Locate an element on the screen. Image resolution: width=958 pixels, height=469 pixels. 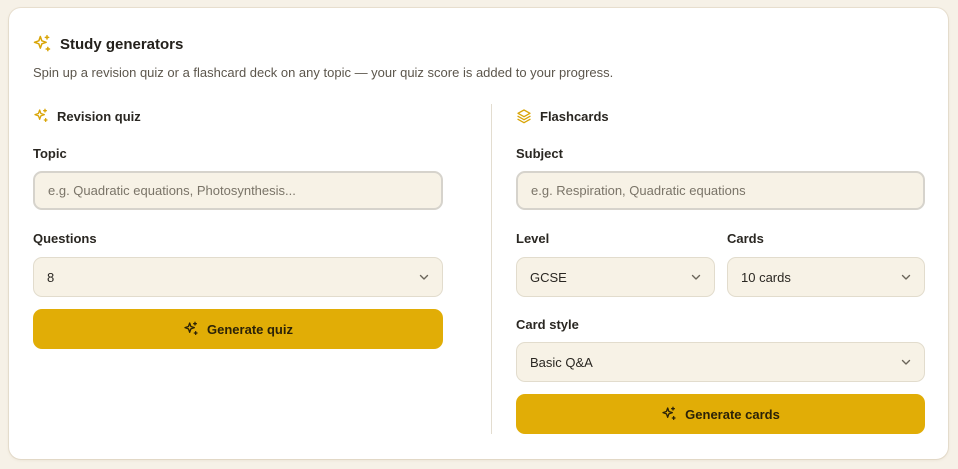
questions-select: 8 is located at coordinates (238, 277).